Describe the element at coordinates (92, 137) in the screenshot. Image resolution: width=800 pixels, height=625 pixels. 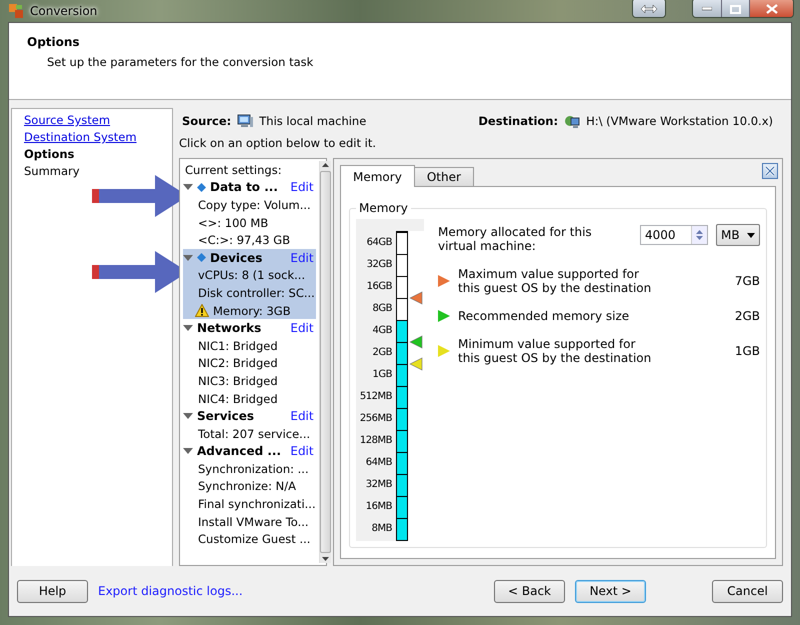
I see `wizard-step-link: Destination System` at that location.